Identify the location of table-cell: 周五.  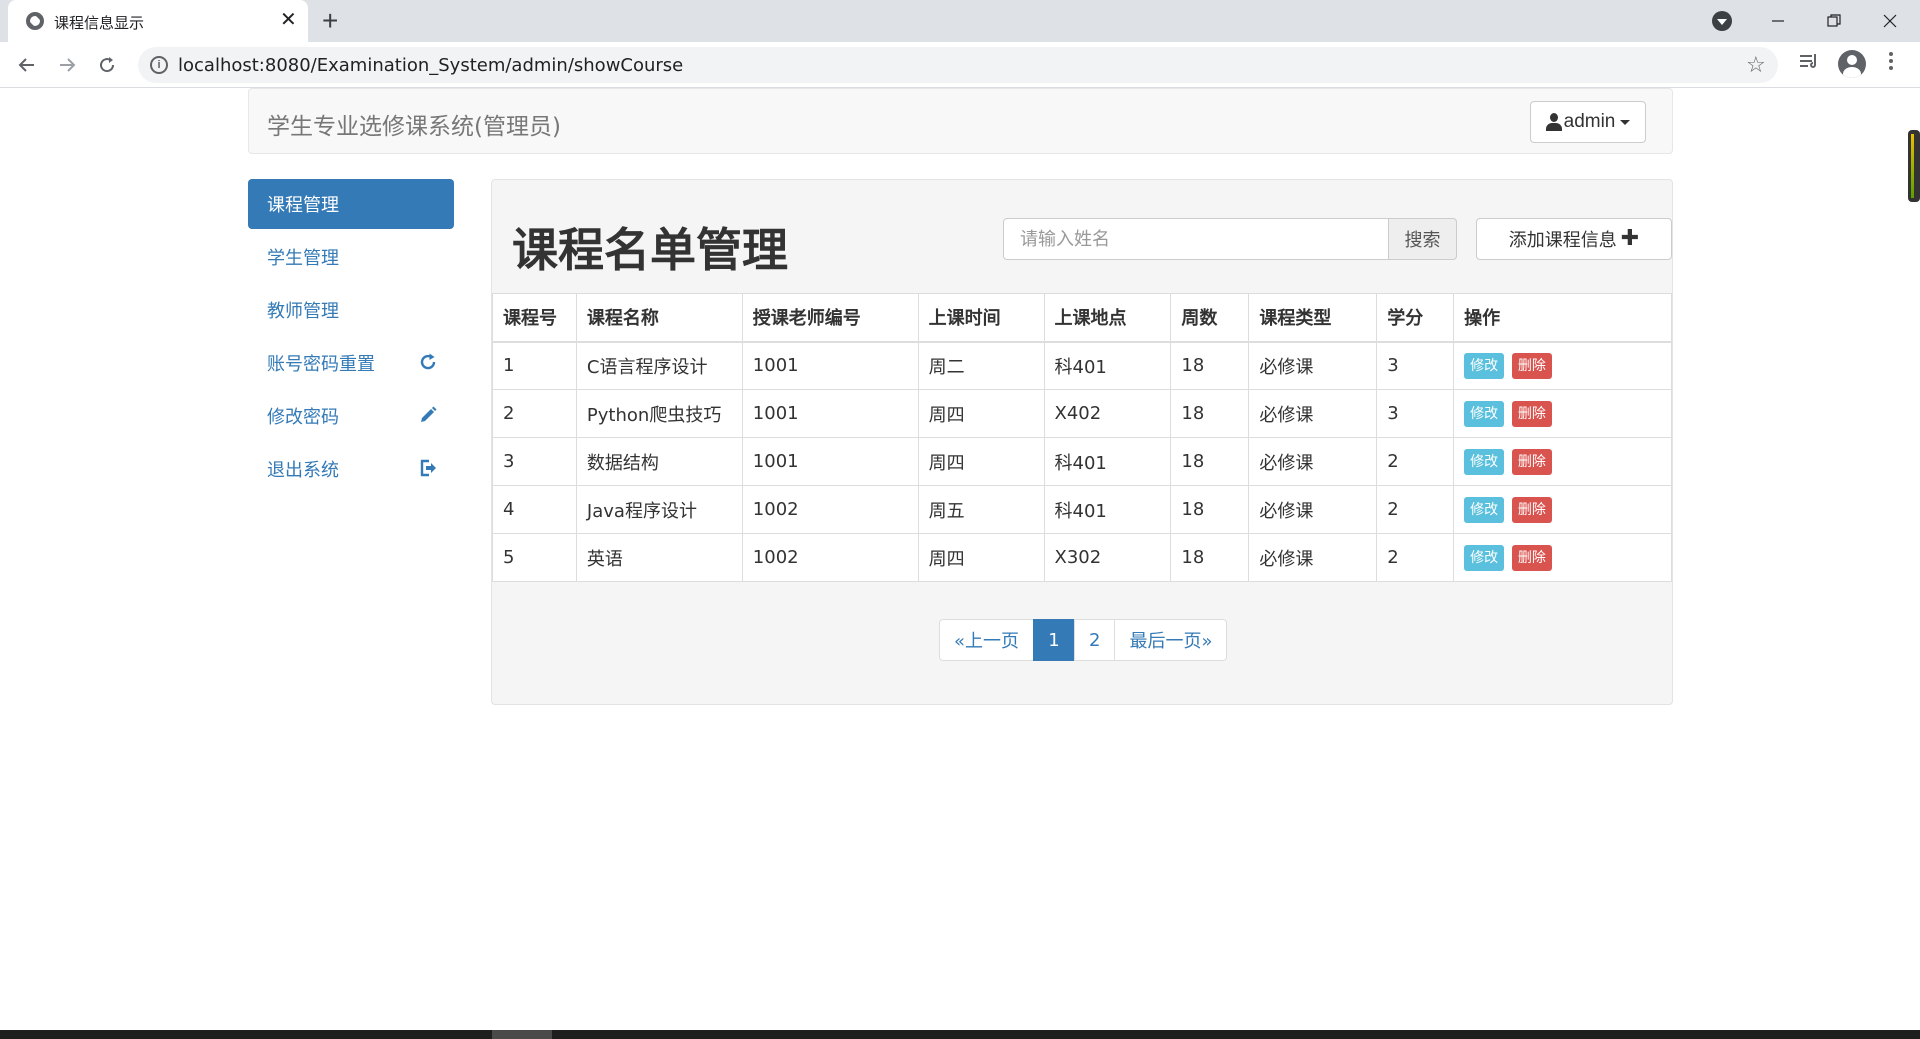
(981, 509).